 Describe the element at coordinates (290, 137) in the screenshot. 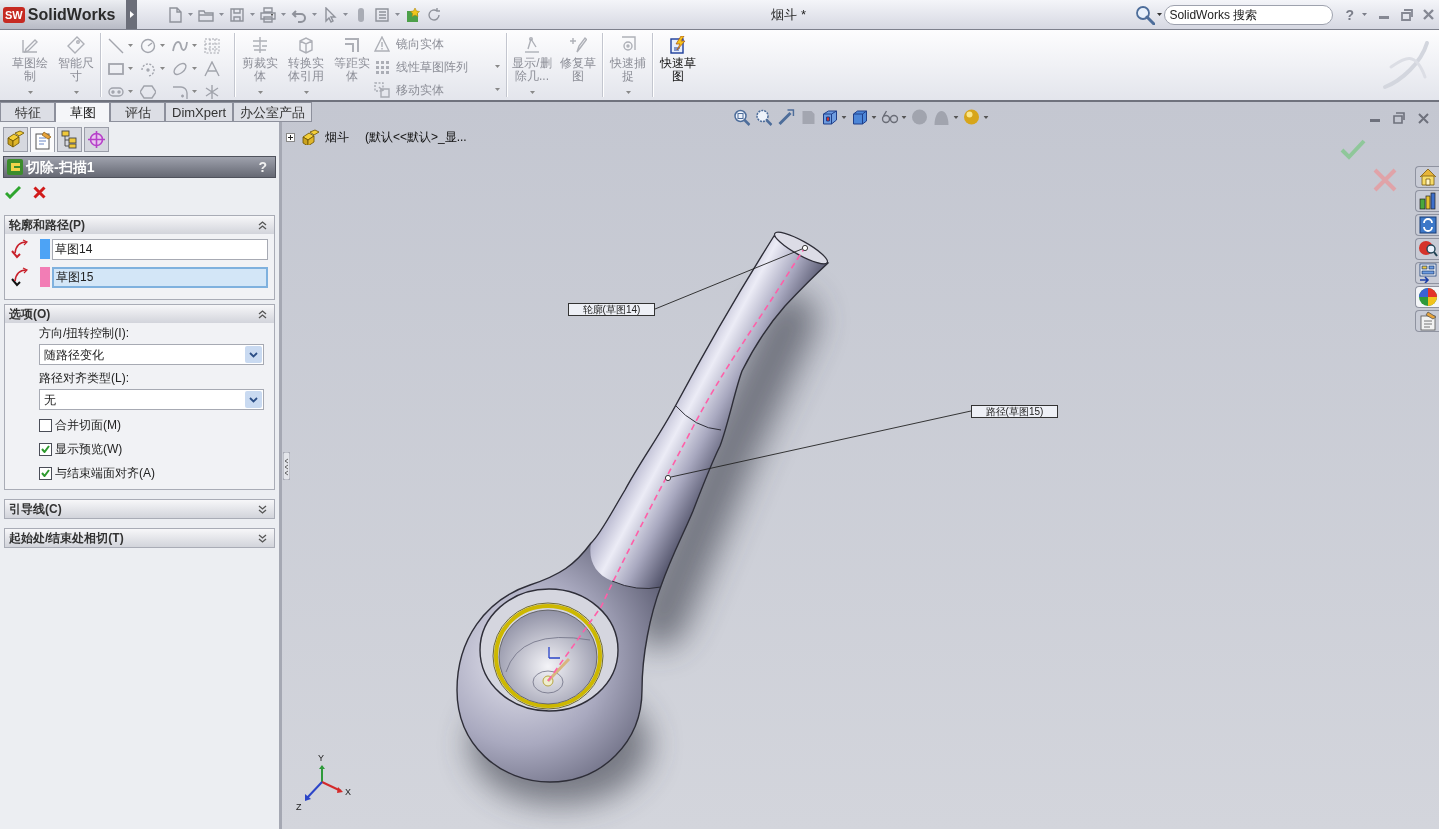

I see `plus-box-icon` at that location.